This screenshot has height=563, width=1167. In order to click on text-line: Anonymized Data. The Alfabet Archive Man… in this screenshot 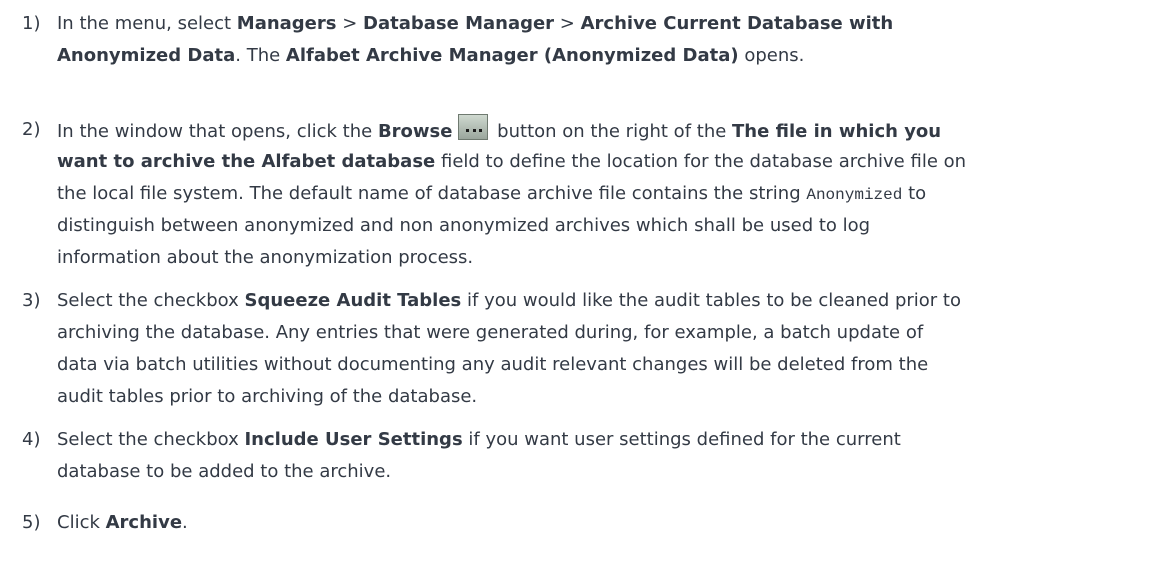, I will do `click(608, 56)`.